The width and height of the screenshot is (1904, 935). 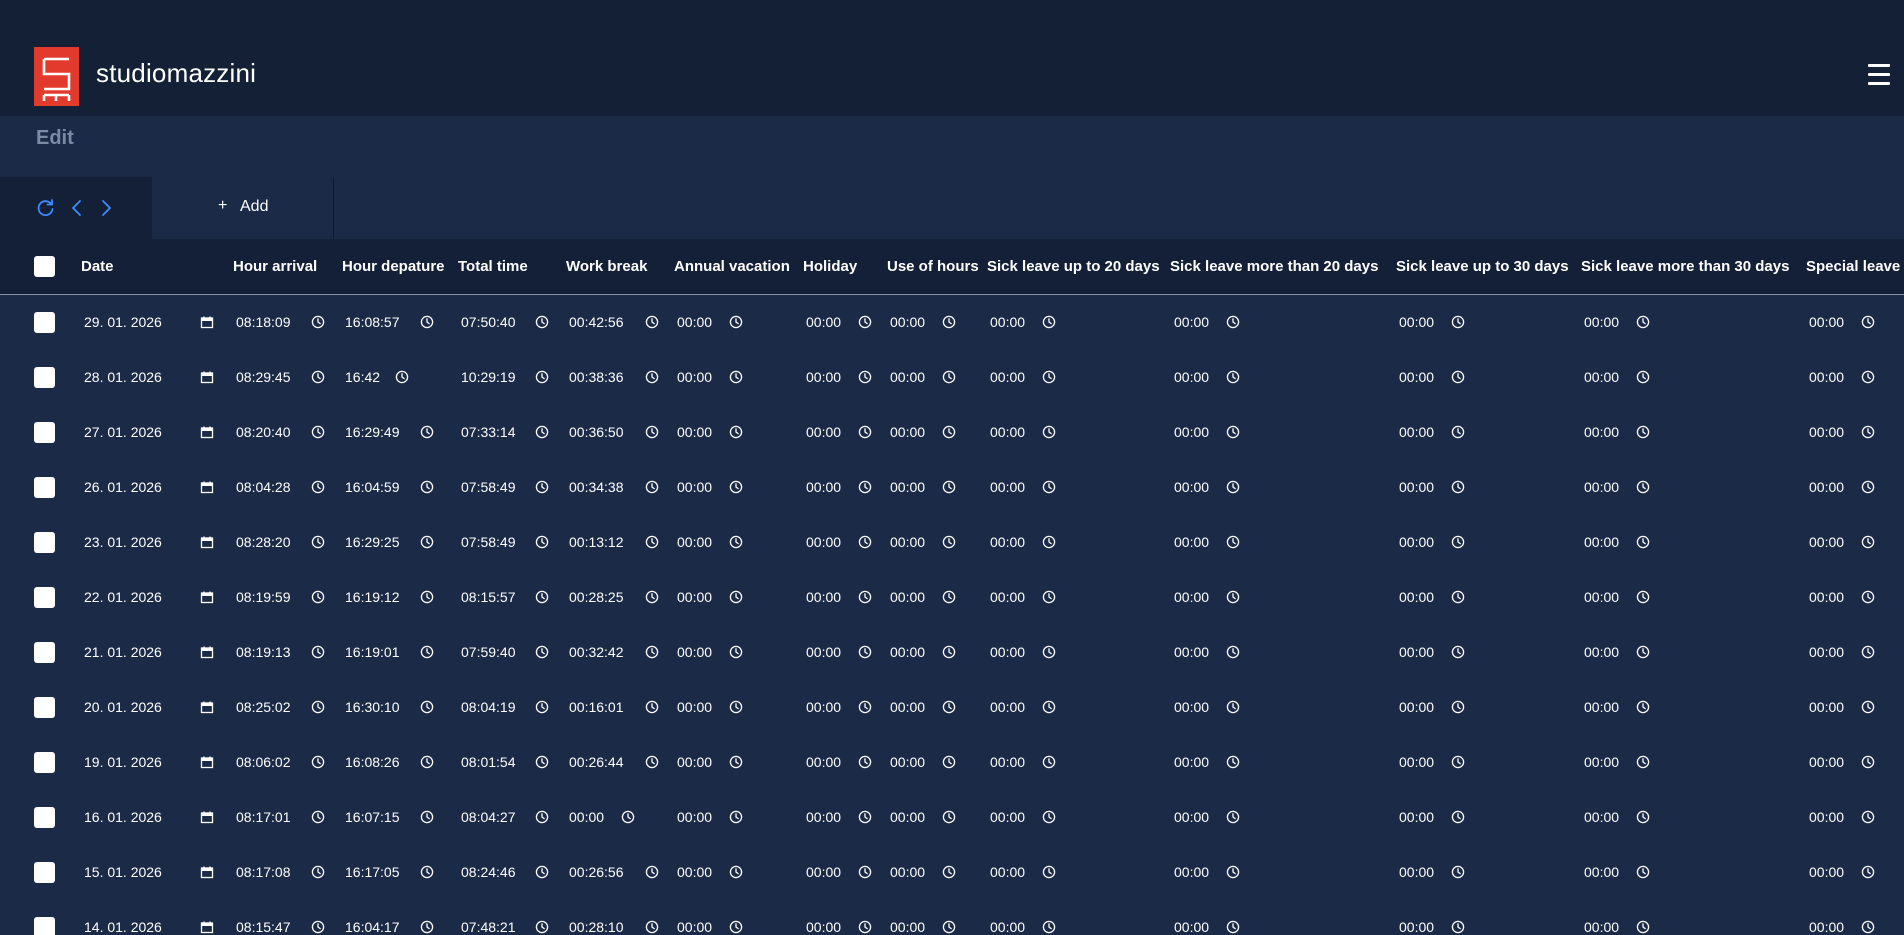 What do you see at coordinates (123, 872) in the screenshot?
I see `date-field: 15. 01. 2026` at bounding box center [123, 872].